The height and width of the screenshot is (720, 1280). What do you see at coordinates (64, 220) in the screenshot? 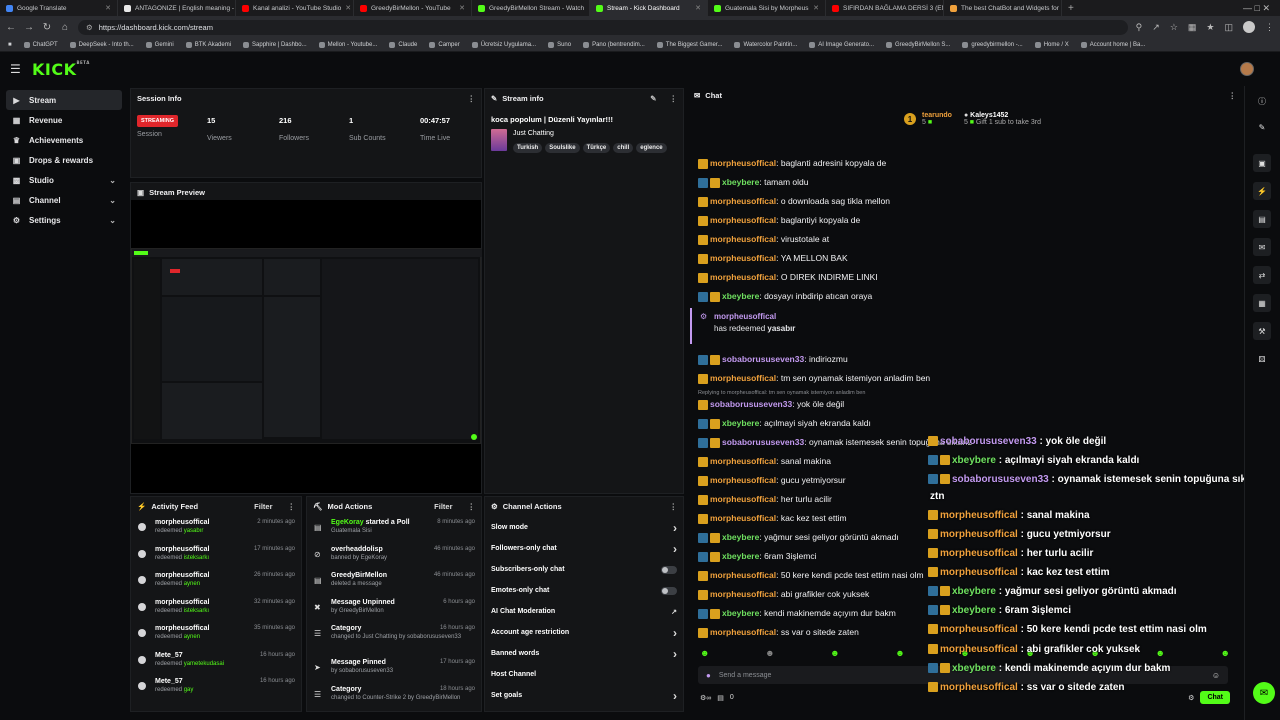
I see `sidebar-item-settings: ⚙ Settings ⌄` at bounding box center [64, 220].